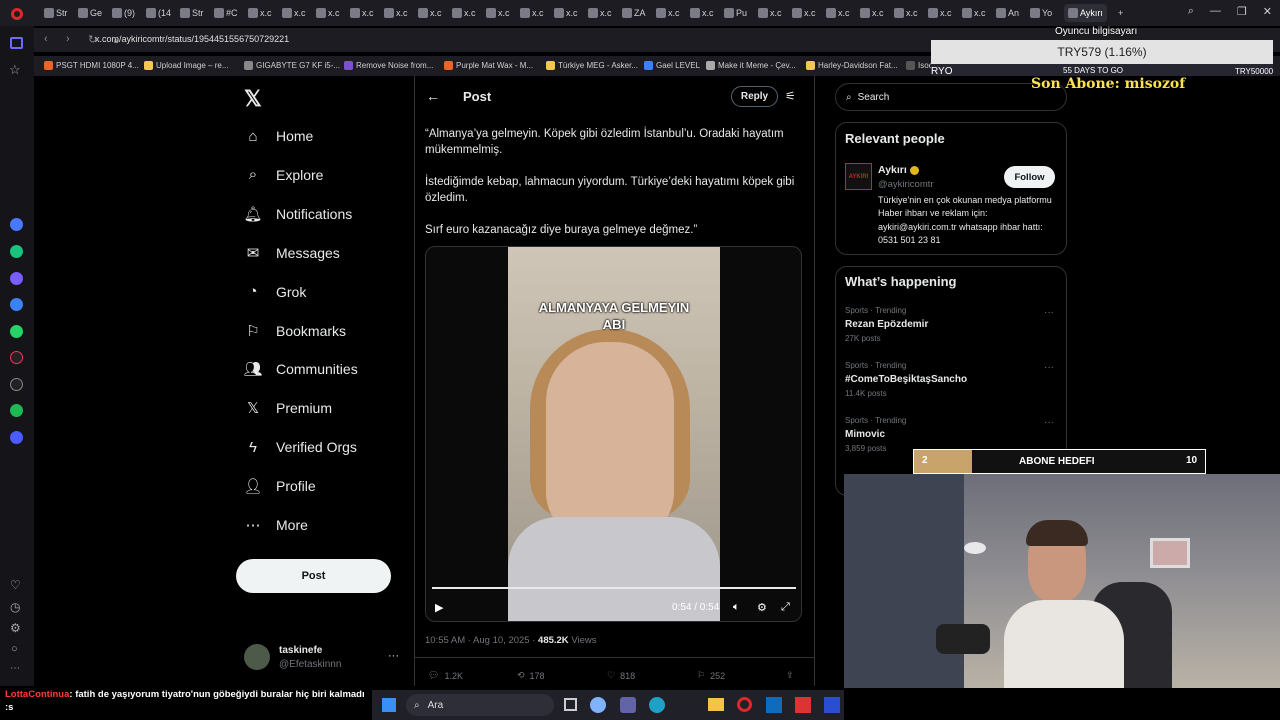 This screenshot has height=720, width=1280. I want to click on video-progress-bar, so click(614, 588).